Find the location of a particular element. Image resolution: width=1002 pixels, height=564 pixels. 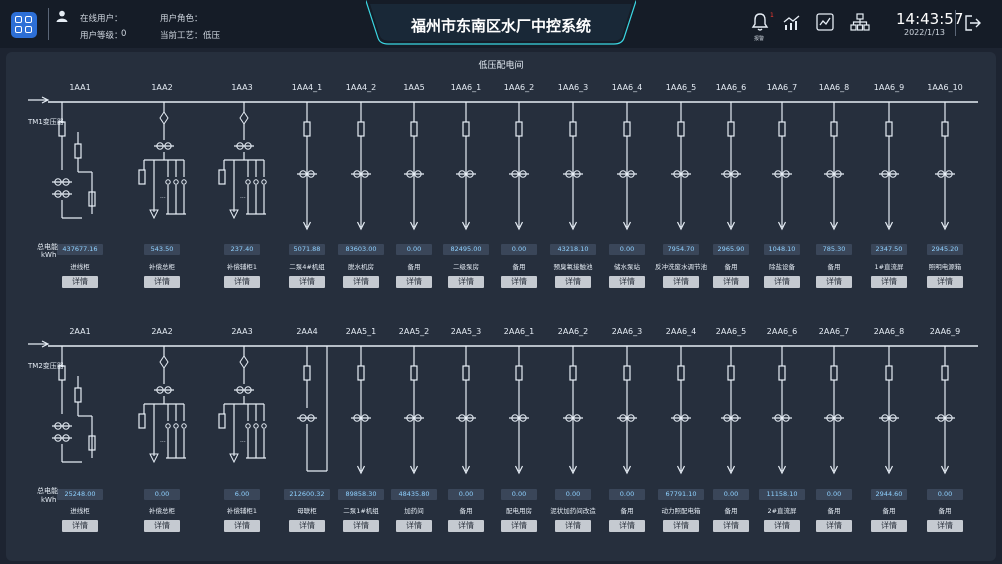

energy-value: 2965.90 is located at coordinates (731, 249).